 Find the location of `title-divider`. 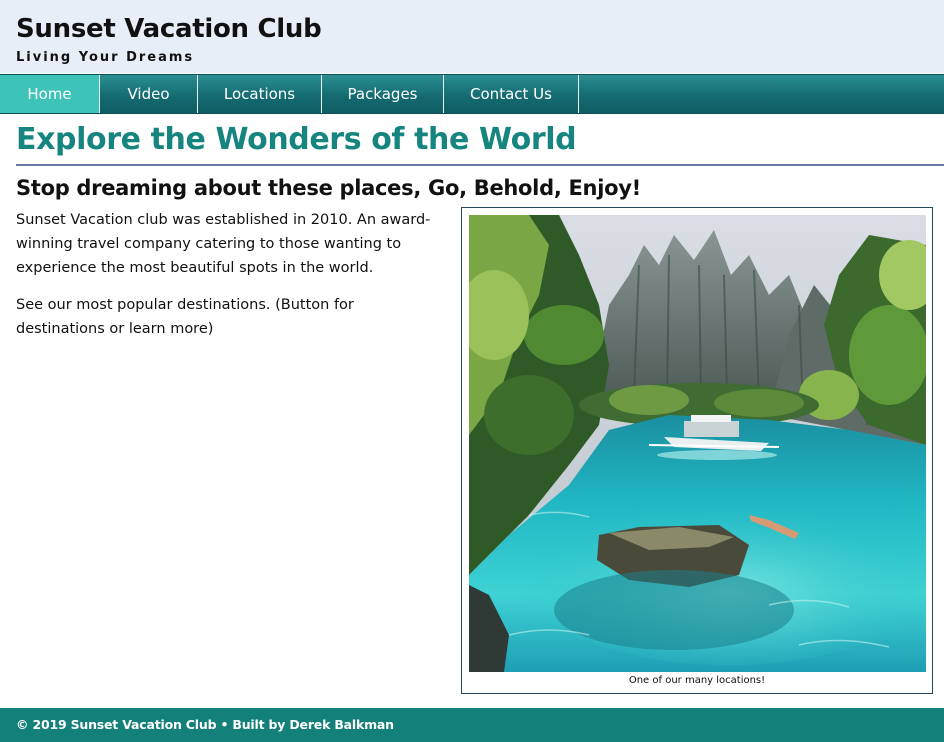

title-divider is located at coordinates (480, 165).